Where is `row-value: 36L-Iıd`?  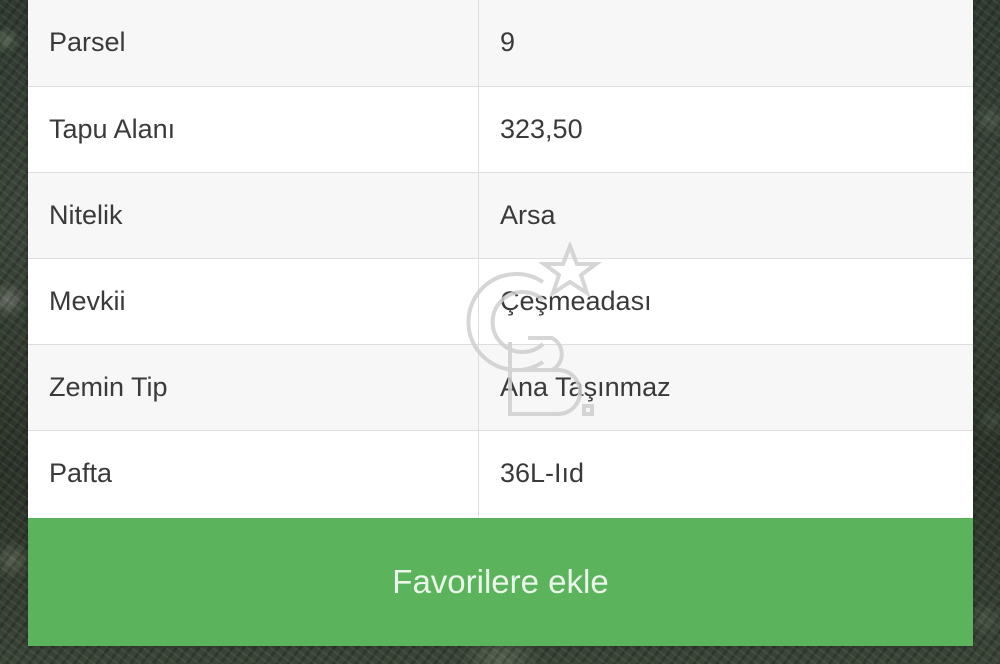 row-value: 36L-Iıd is located at coordinates (542, 473).